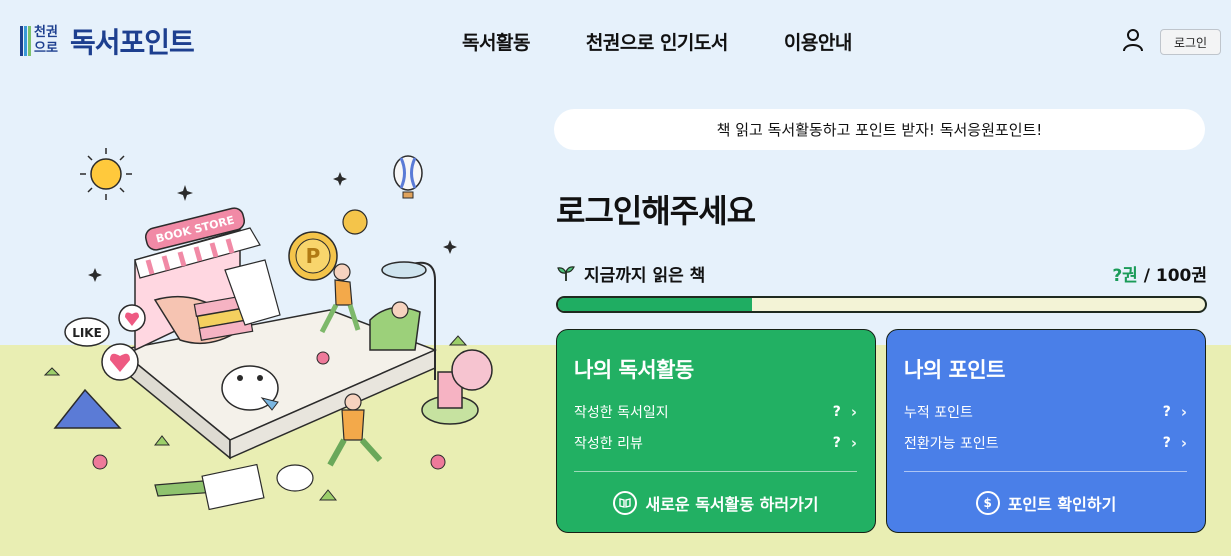 This screenshot has height=556, width=1231. What do you see at coordinates (938, 413) in the screenshot?
I see `item-label: 누적 포인트` at bounding box center [938, 413].